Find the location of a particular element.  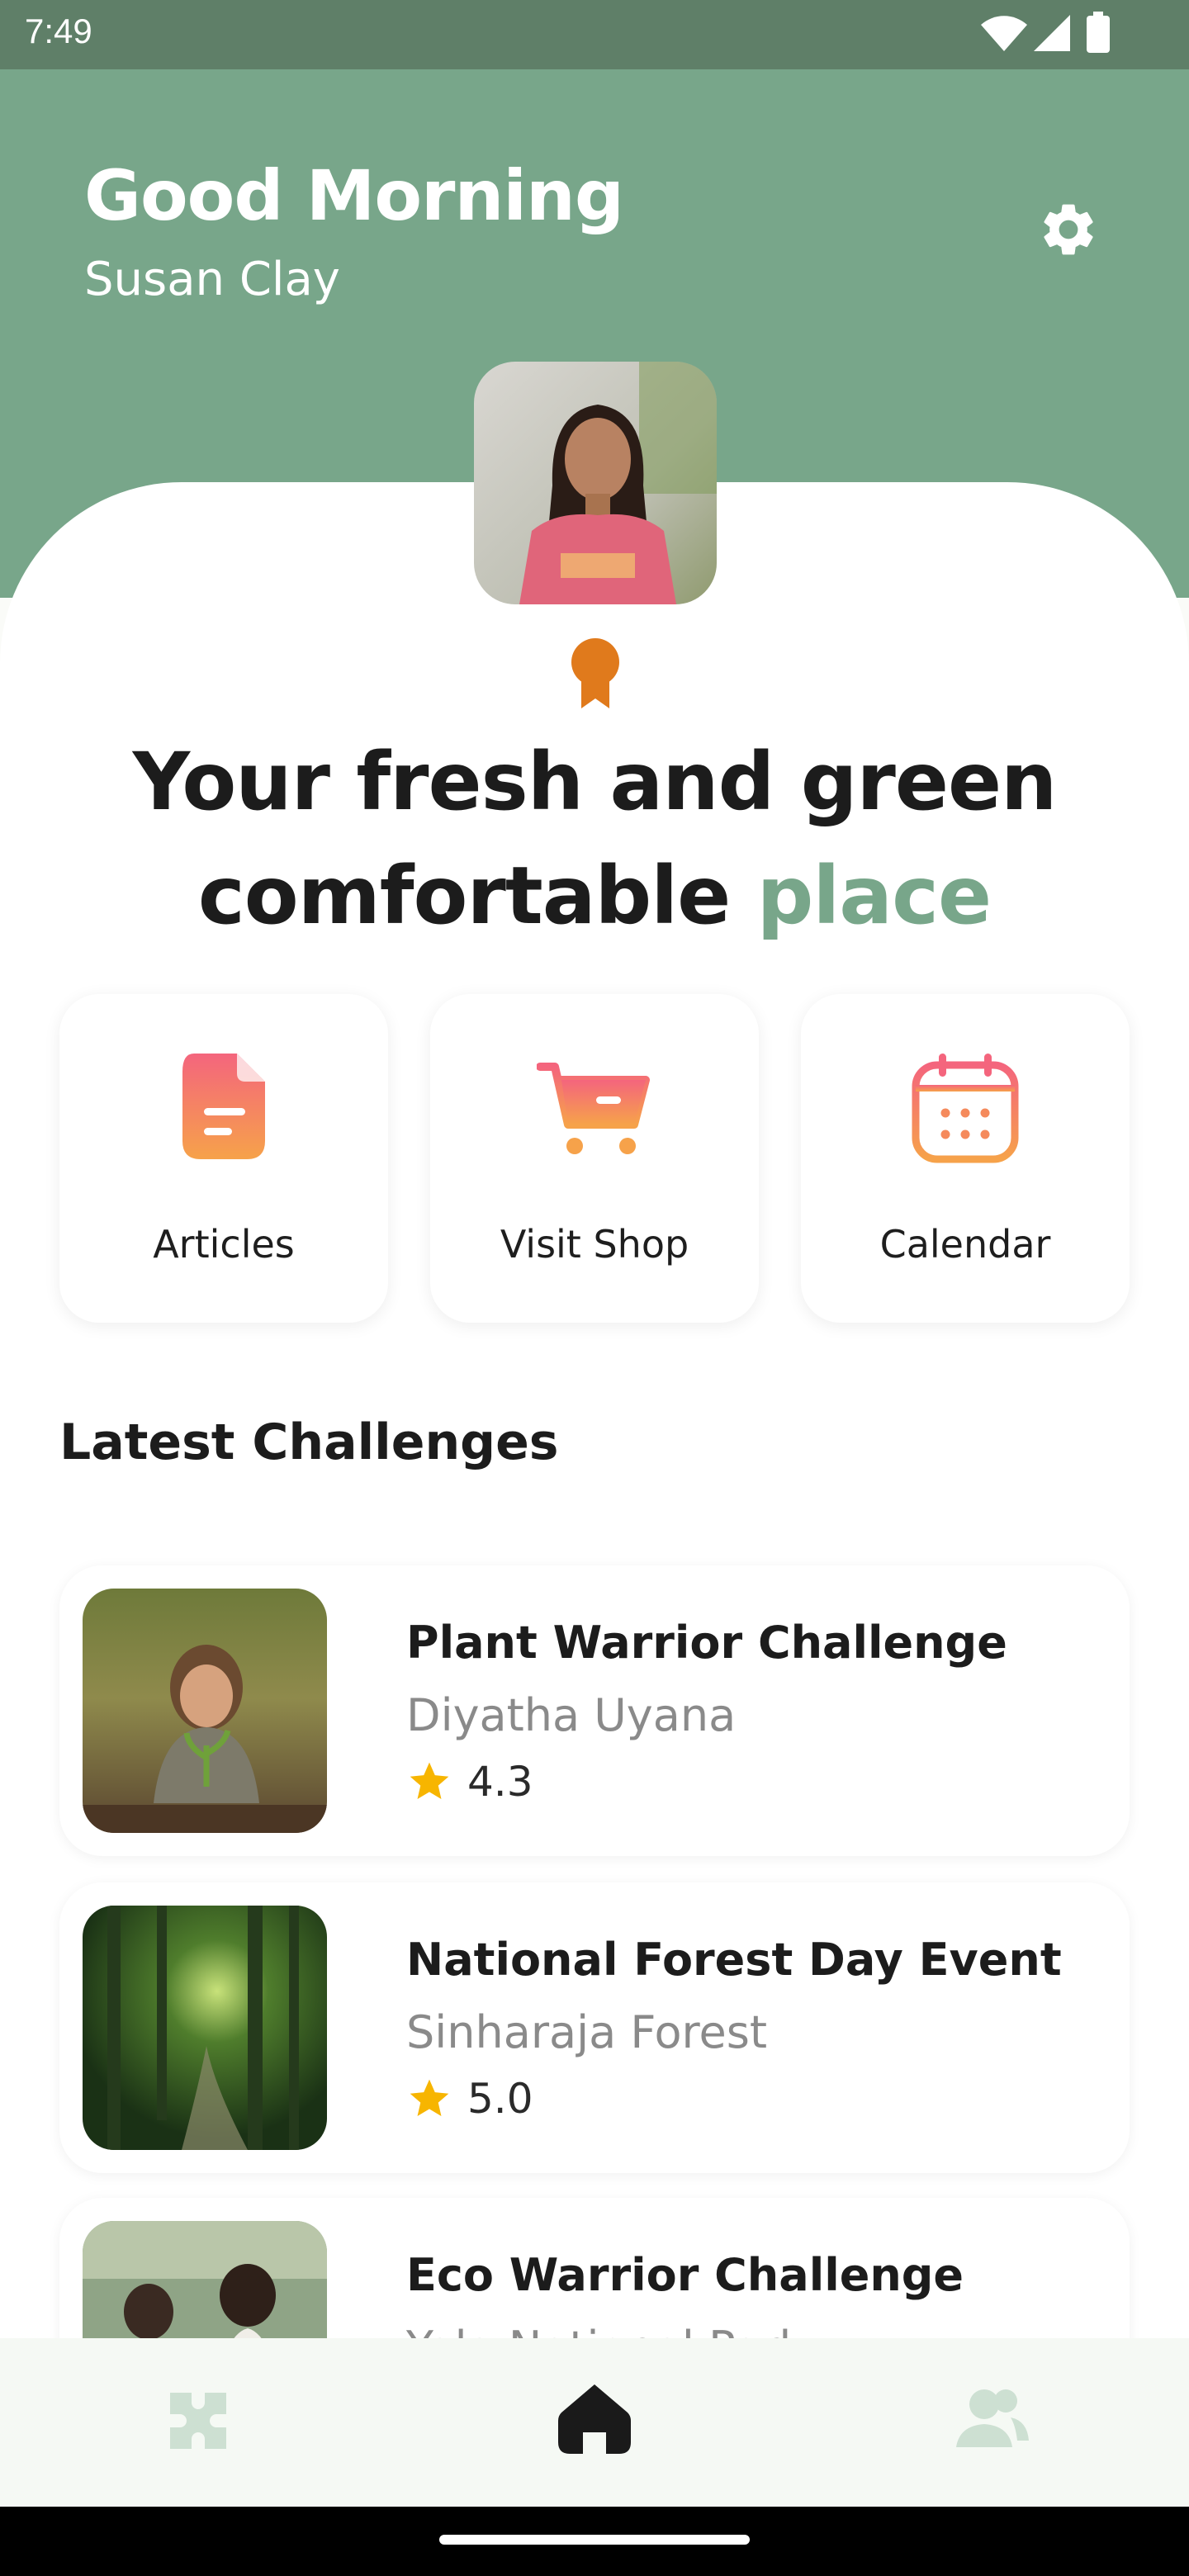

signal-icon is located at coordinates (1052, 33).